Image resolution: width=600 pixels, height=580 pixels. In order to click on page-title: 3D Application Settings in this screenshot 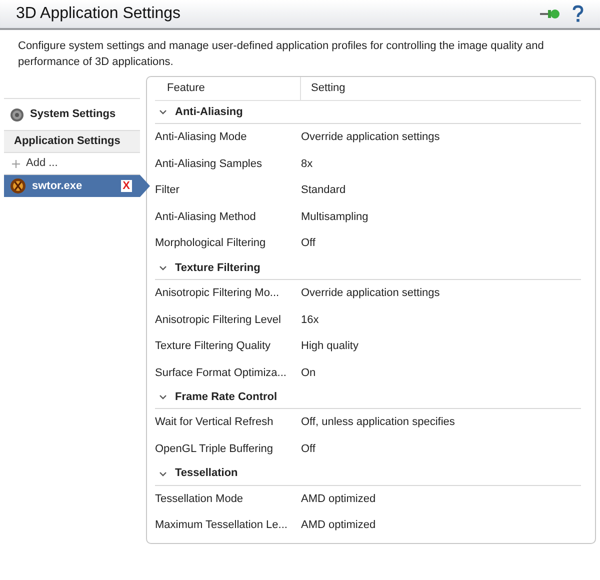, I will do `click(99, 14)`.